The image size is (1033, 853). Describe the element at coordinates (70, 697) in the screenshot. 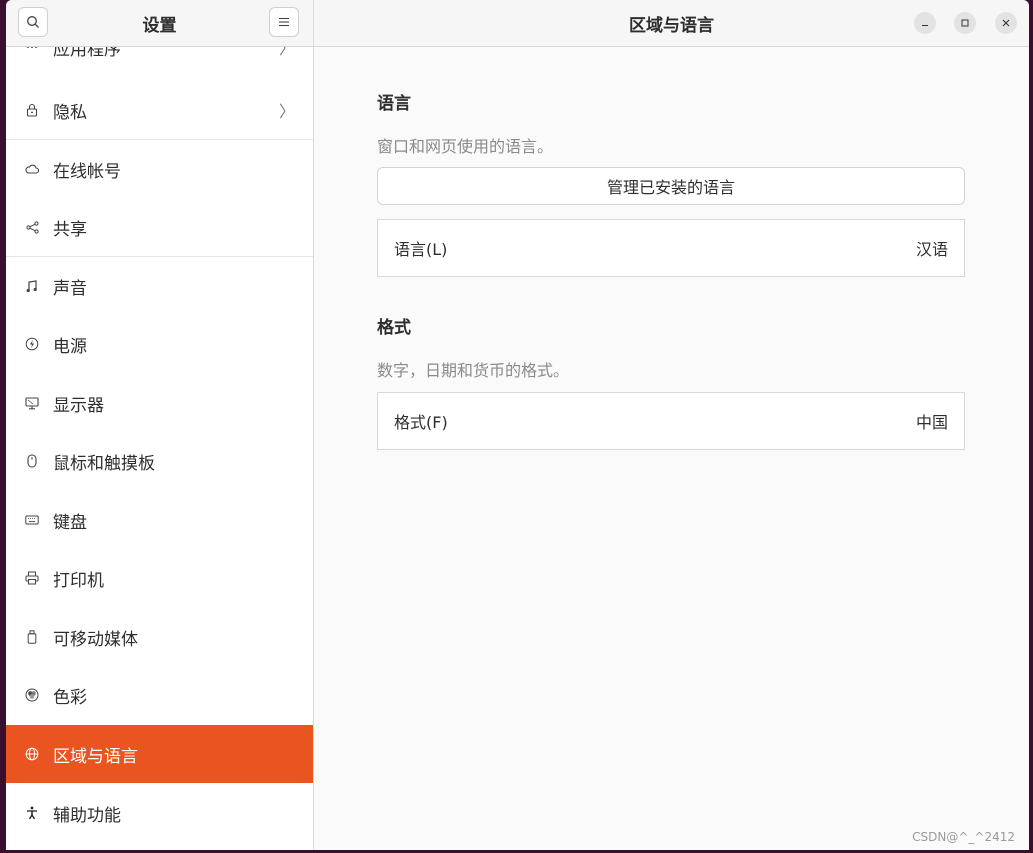

I see `sidebar-item-label: 色彩` at that location.